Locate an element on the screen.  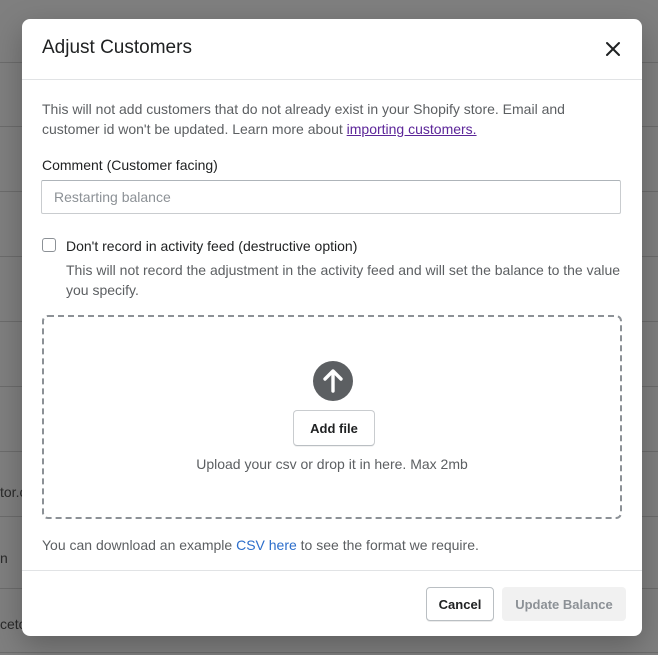
add-file-button: Add file is located at coordinates (334, 428).